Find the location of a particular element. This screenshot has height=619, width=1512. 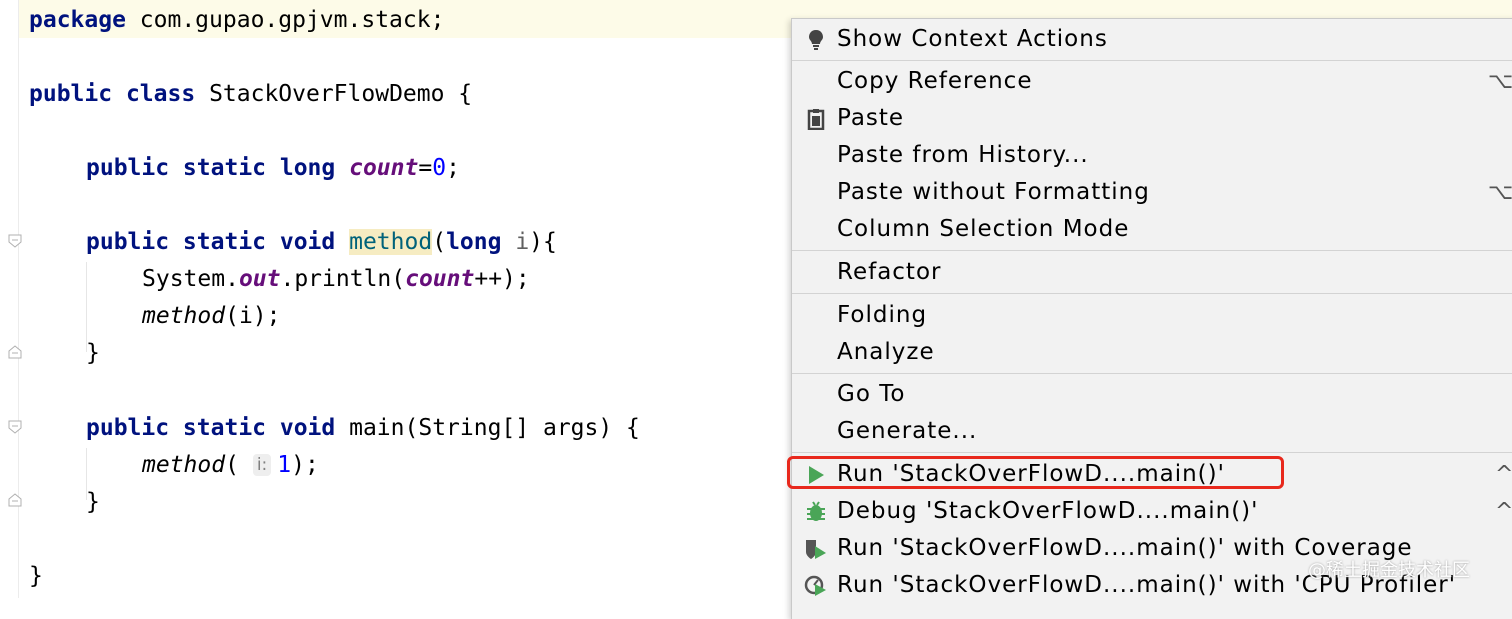

code-line-println: System.out.println(count++); is located at coordinates (336, 279).